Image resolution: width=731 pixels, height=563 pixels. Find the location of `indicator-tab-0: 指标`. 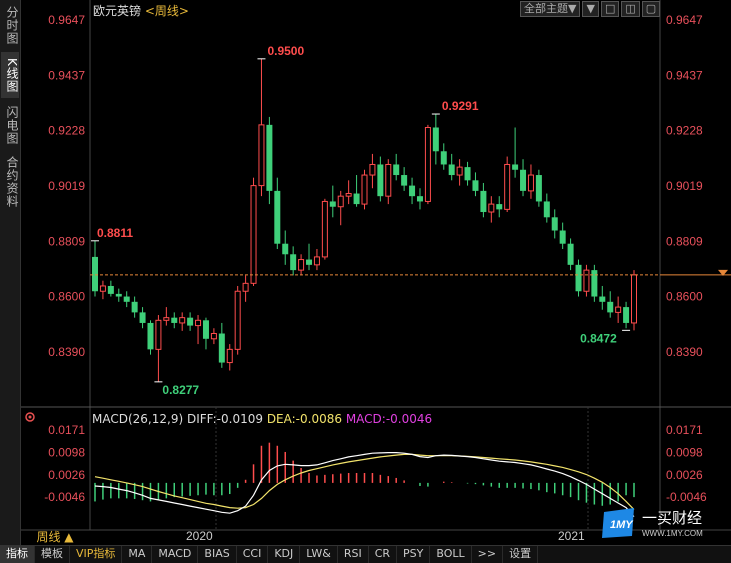

indicator-tab-0: 指标 is located at coordinates (17, 554).